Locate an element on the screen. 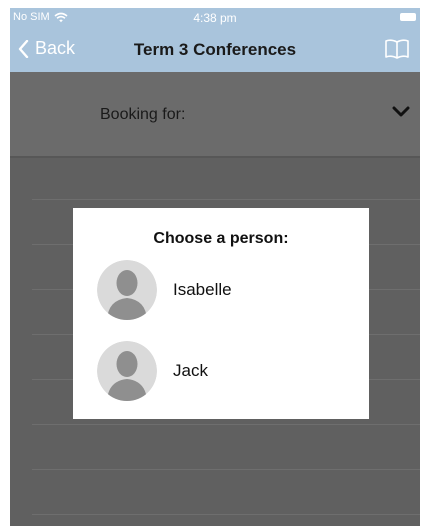  navigation-bar: Back Term 3 Conferences is located at coordinates (215, 50).